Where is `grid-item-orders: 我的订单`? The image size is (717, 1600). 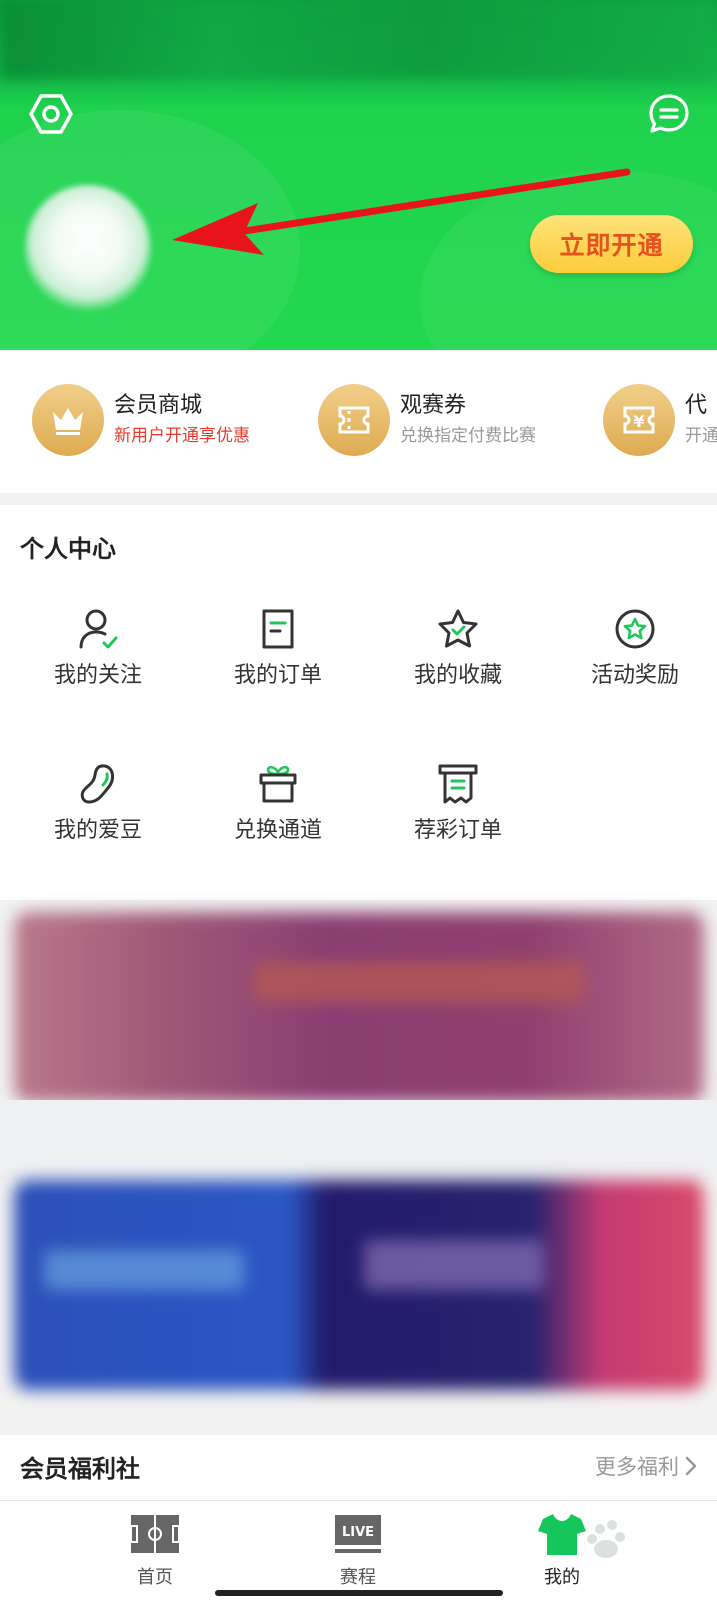
grid-item-orders: 我的订单 is located at coordinates (278, 648).